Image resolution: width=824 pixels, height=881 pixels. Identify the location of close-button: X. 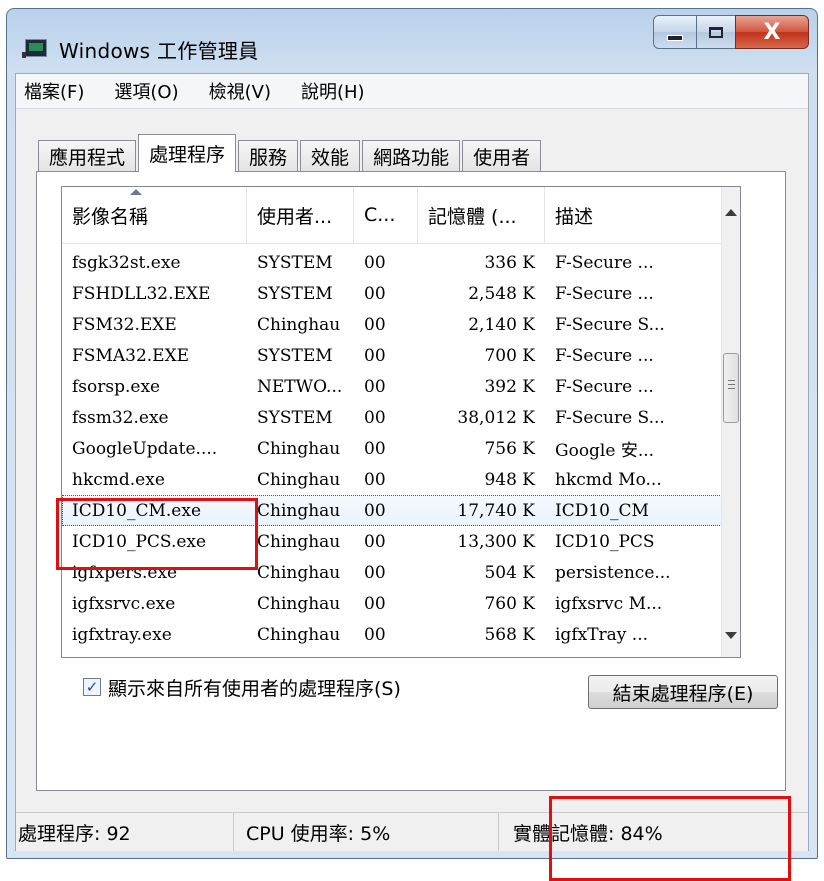
(772, 32).